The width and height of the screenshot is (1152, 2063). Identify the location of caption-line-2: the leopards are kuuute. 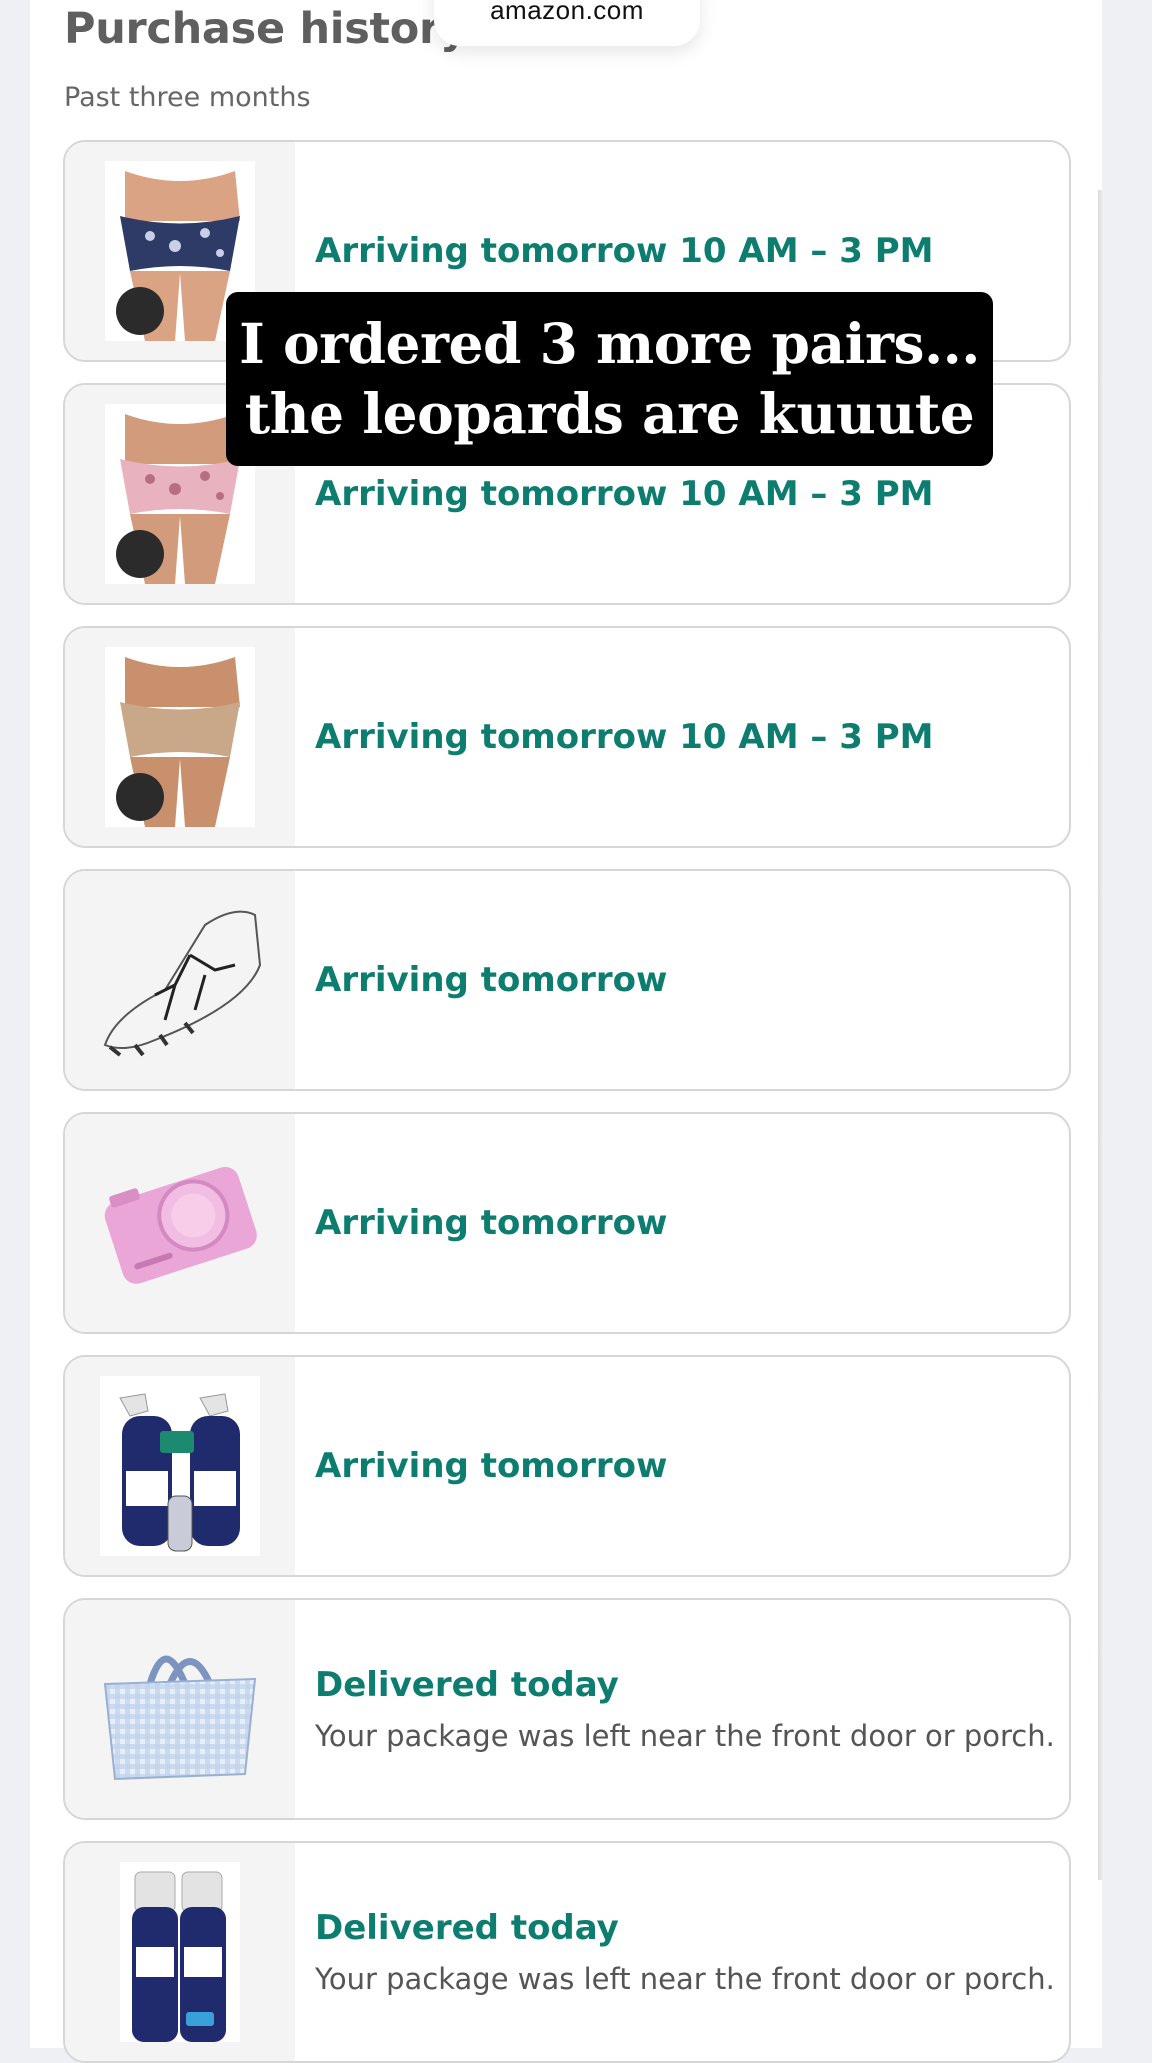
(609, 413).